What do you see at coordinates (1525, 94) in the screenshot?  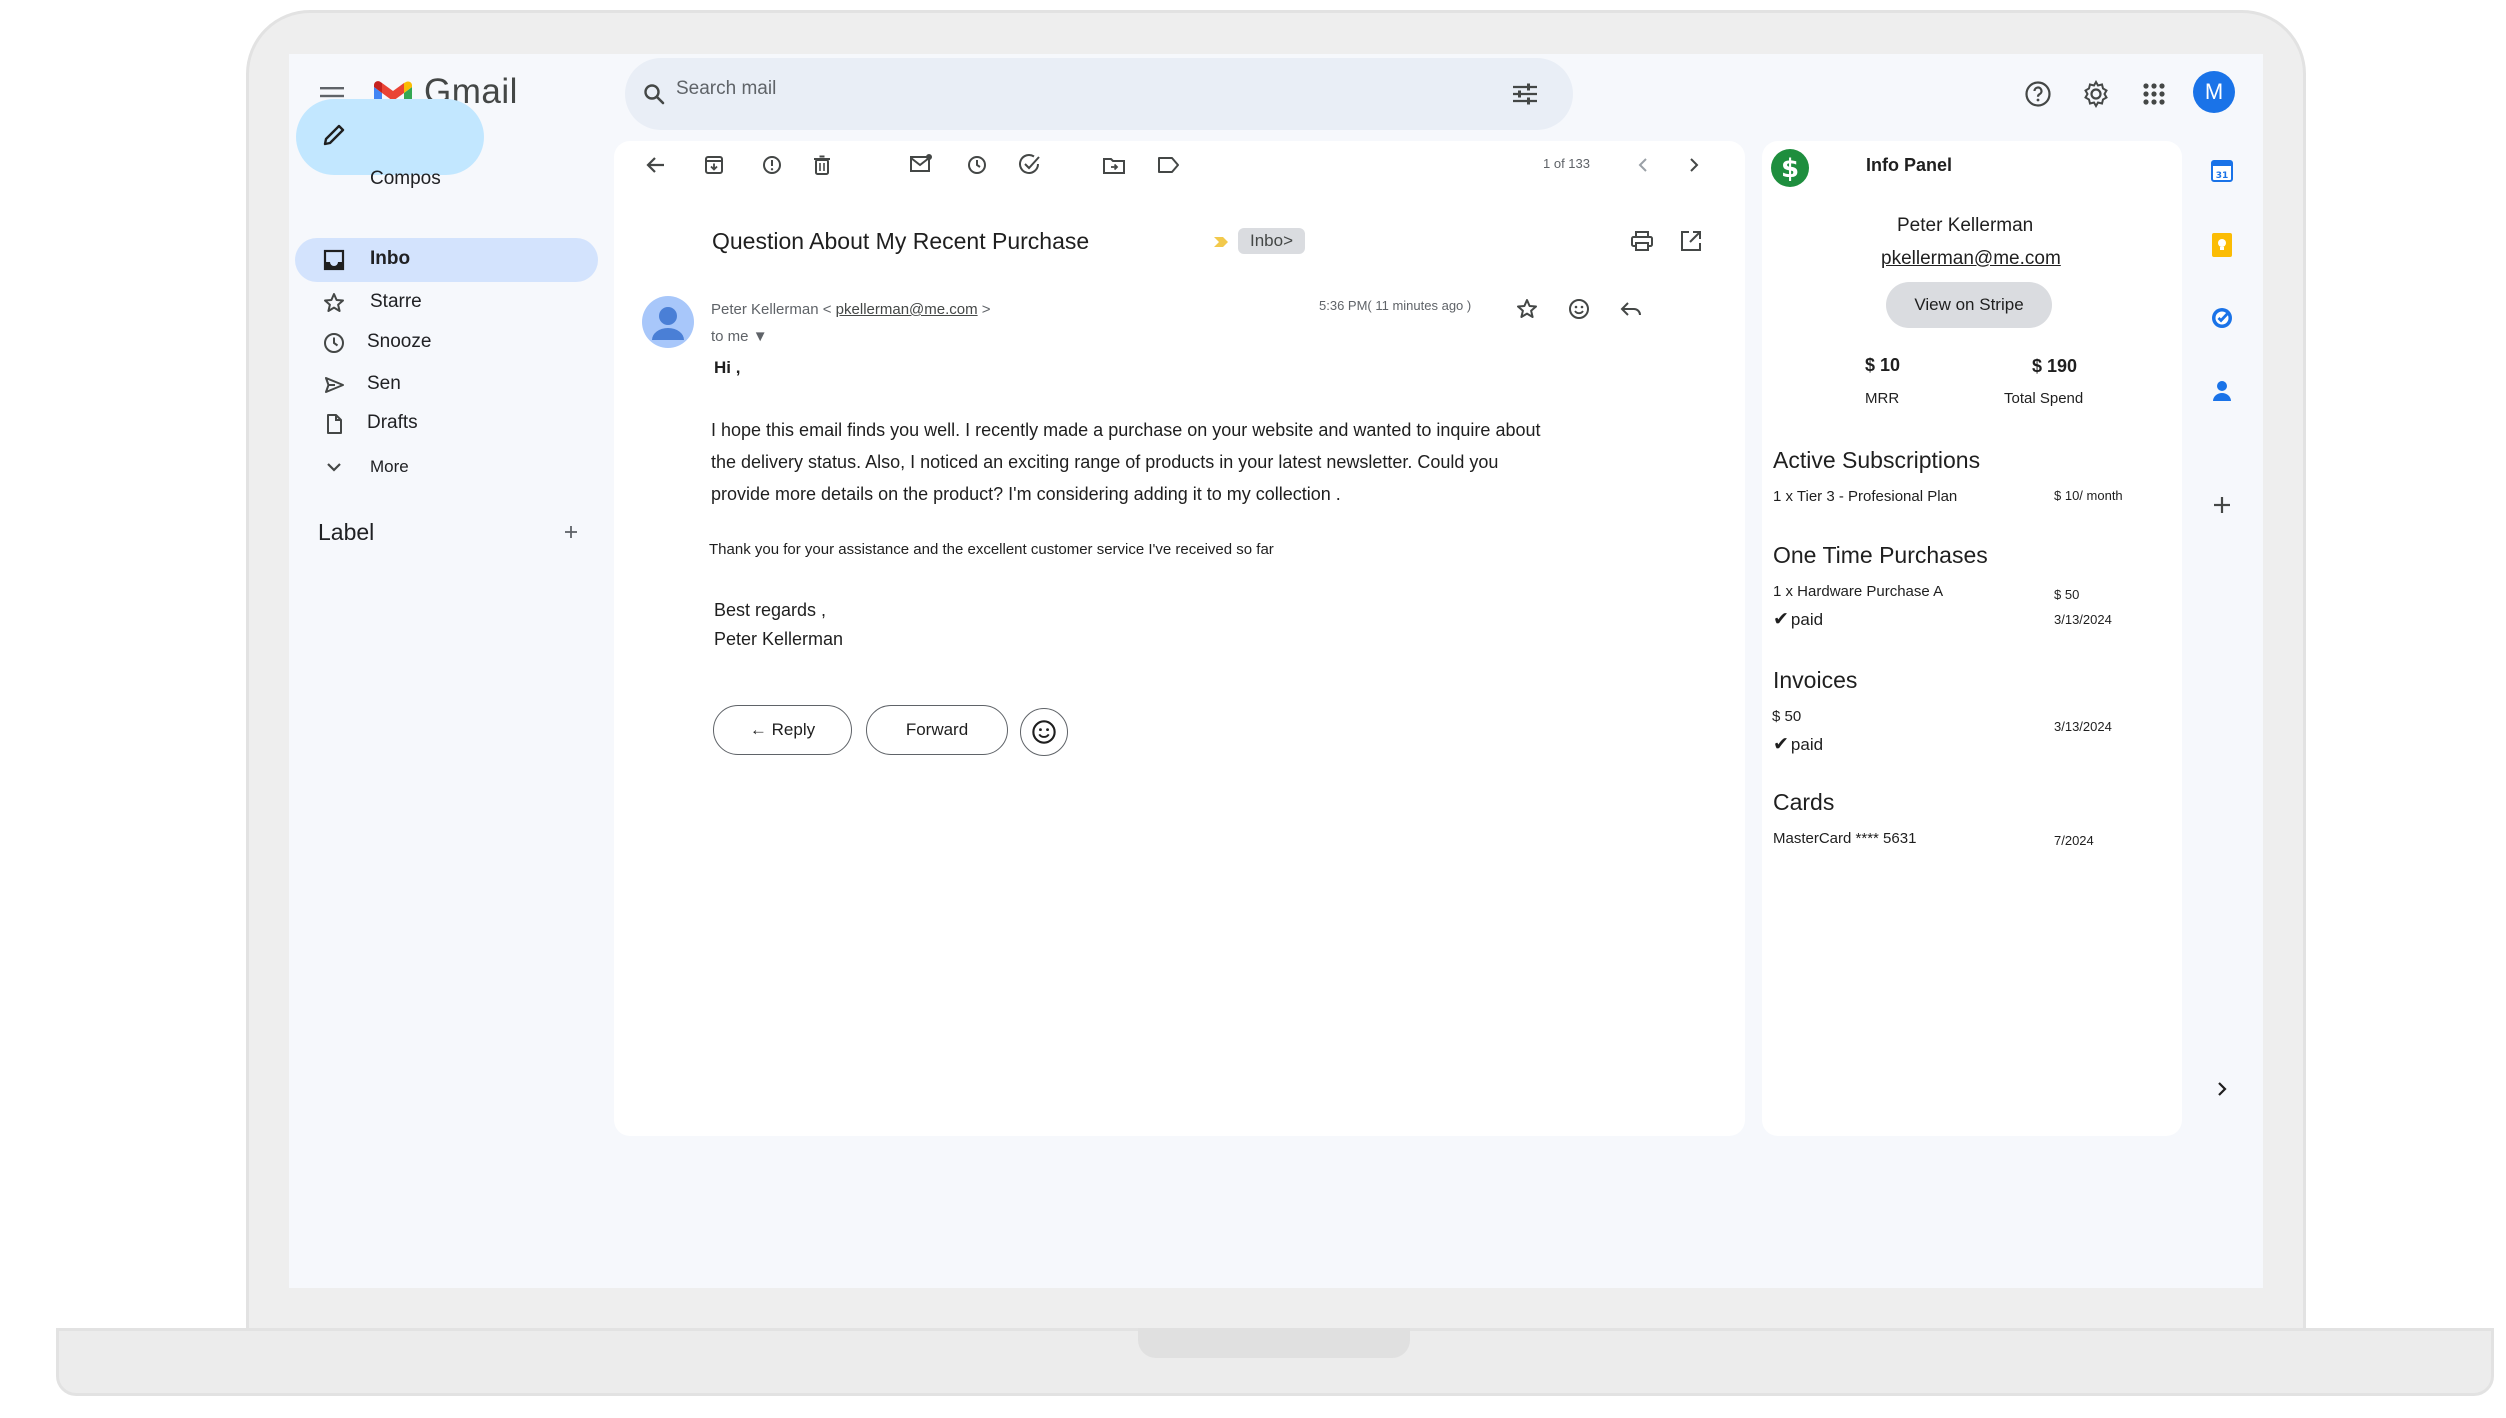 I see `search-options-icon` at bounding box center [1525, 94].